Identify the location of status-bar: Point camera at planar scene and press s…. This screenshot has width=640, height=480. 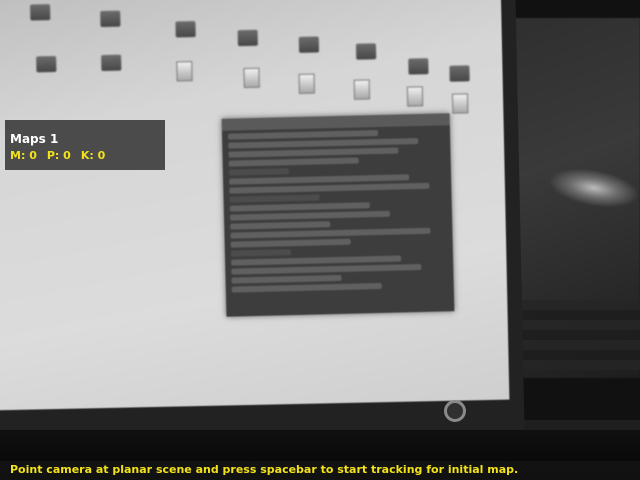
(320, 470).